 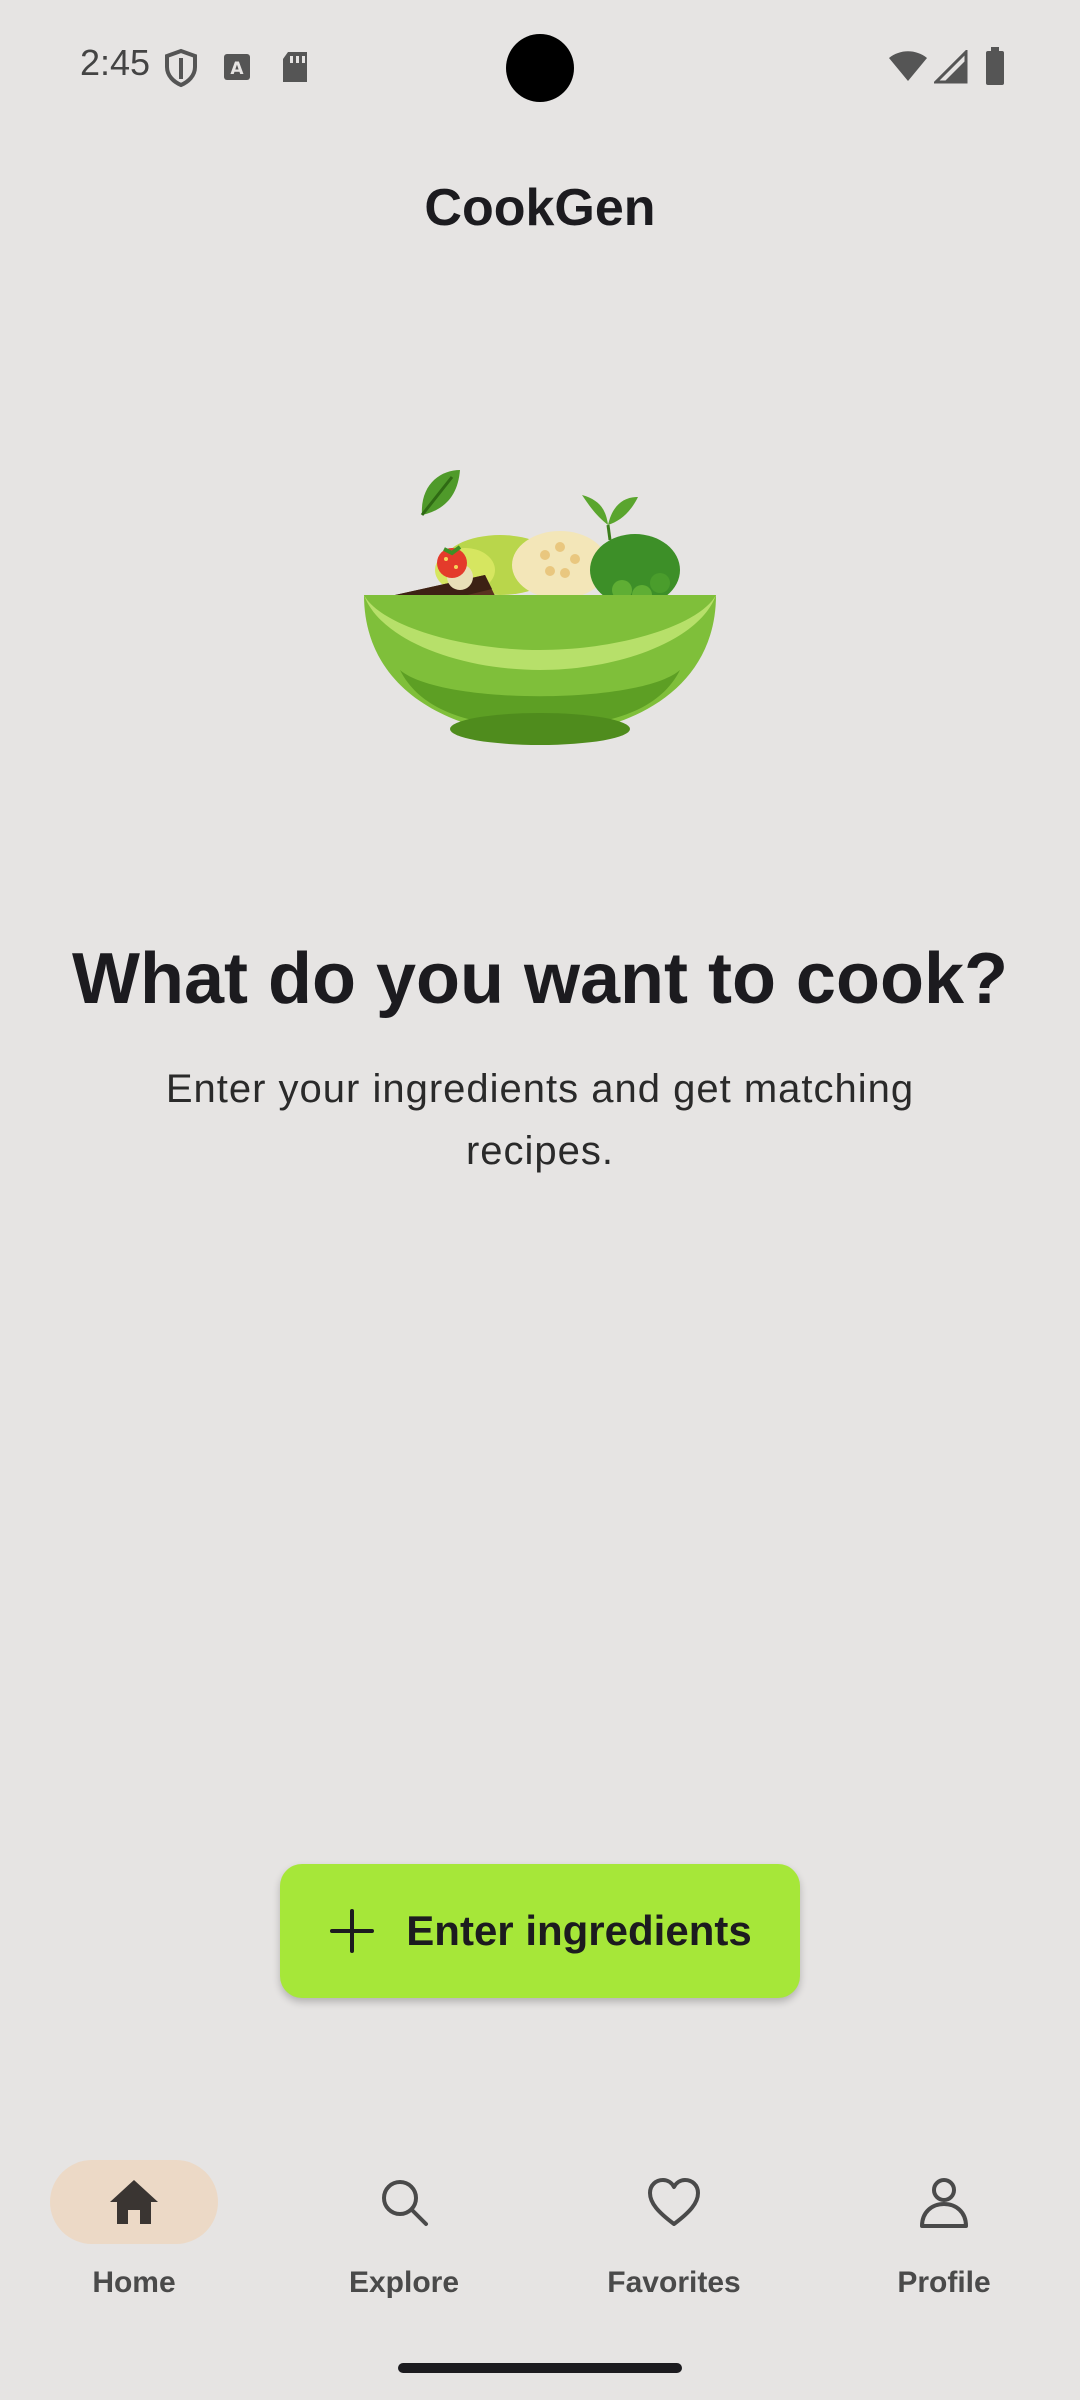 I want to click on nav-item-home: Home, so click(x=134, y=2235).